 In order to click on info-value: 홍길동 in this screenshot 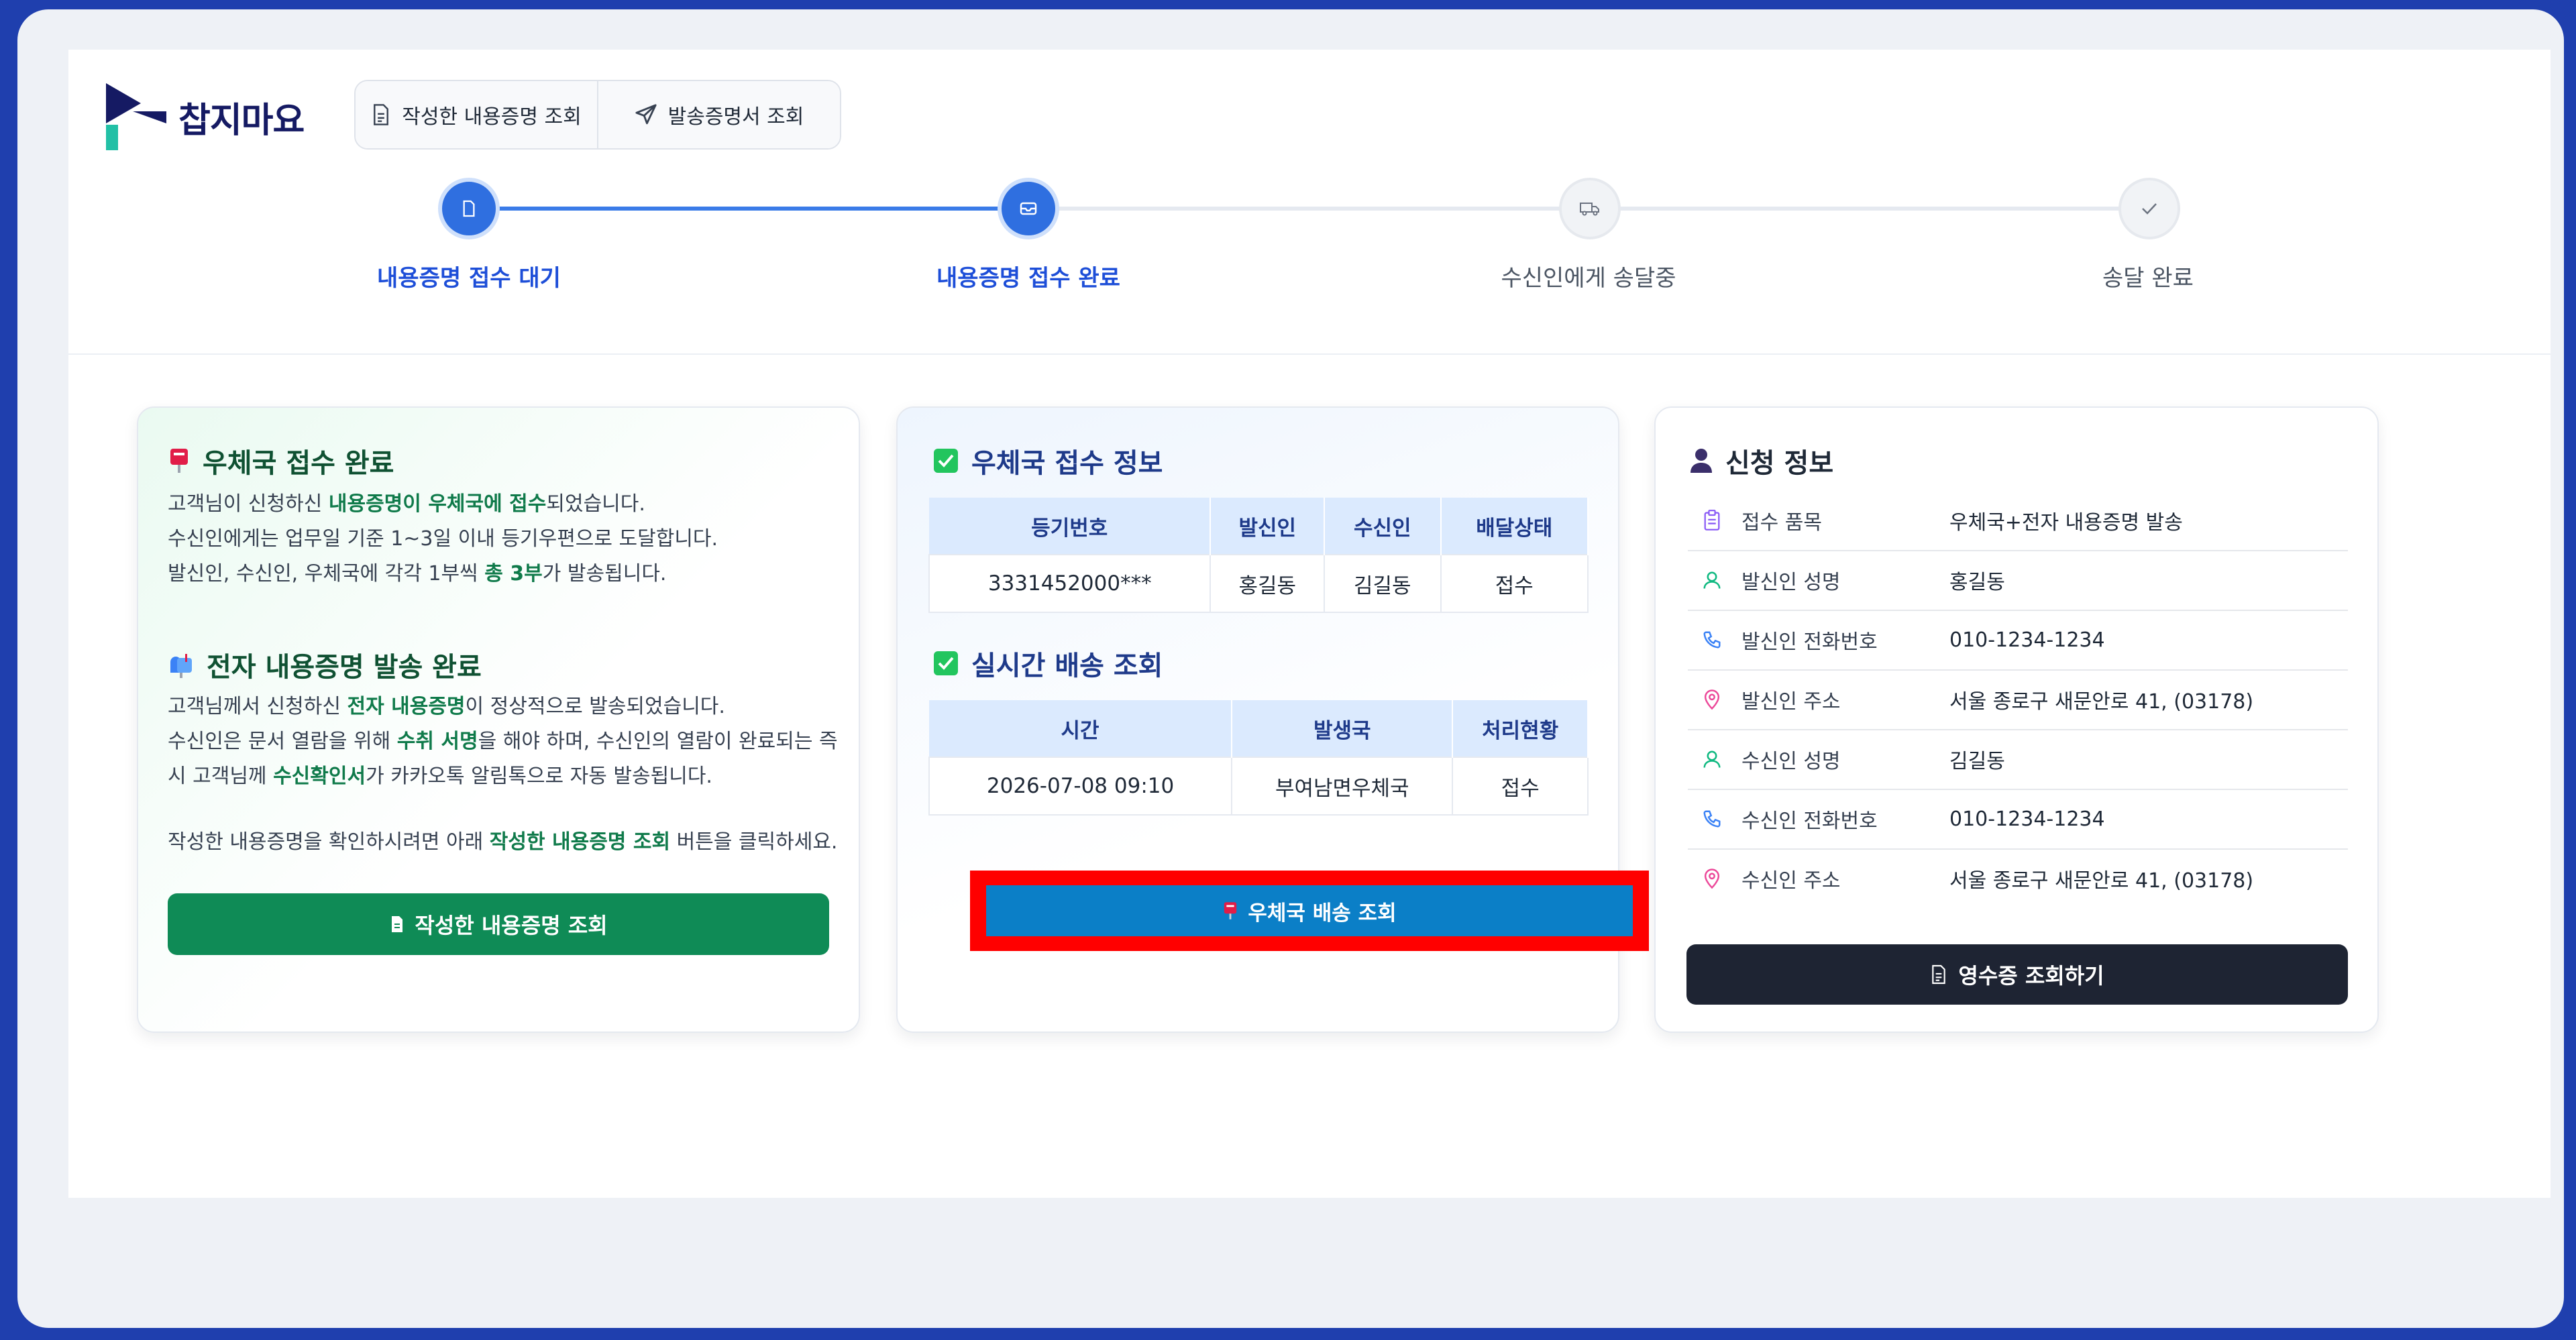, I will do `click(1977, 582)`.